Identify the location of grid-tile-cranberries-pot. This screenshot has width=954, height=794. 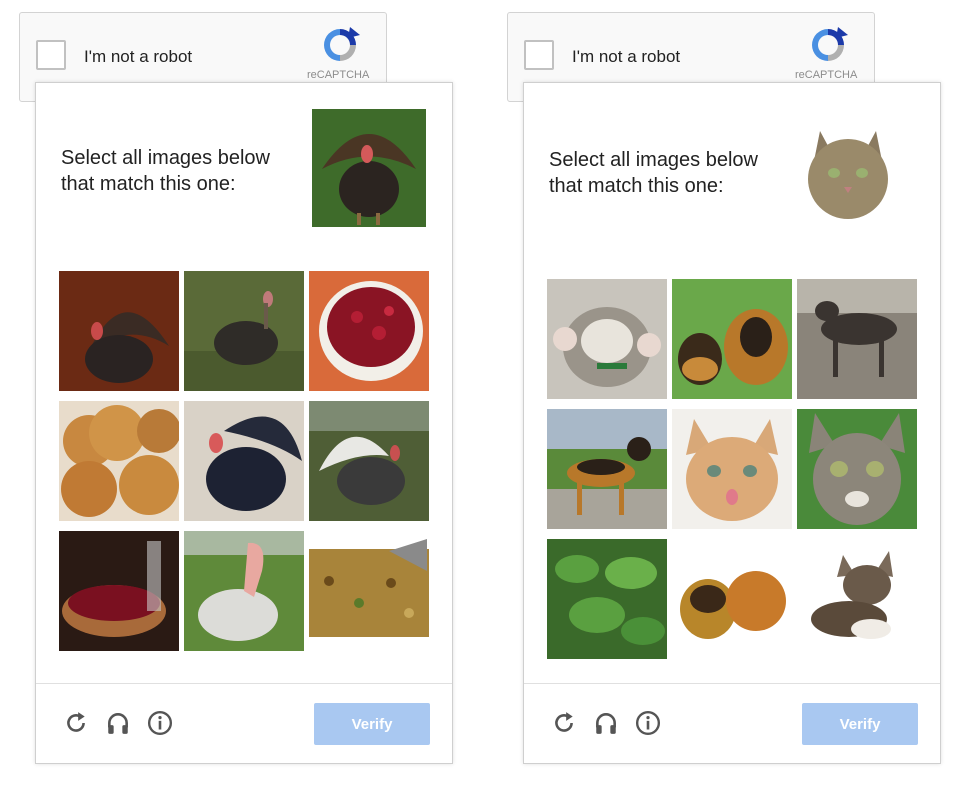
(119, 591).